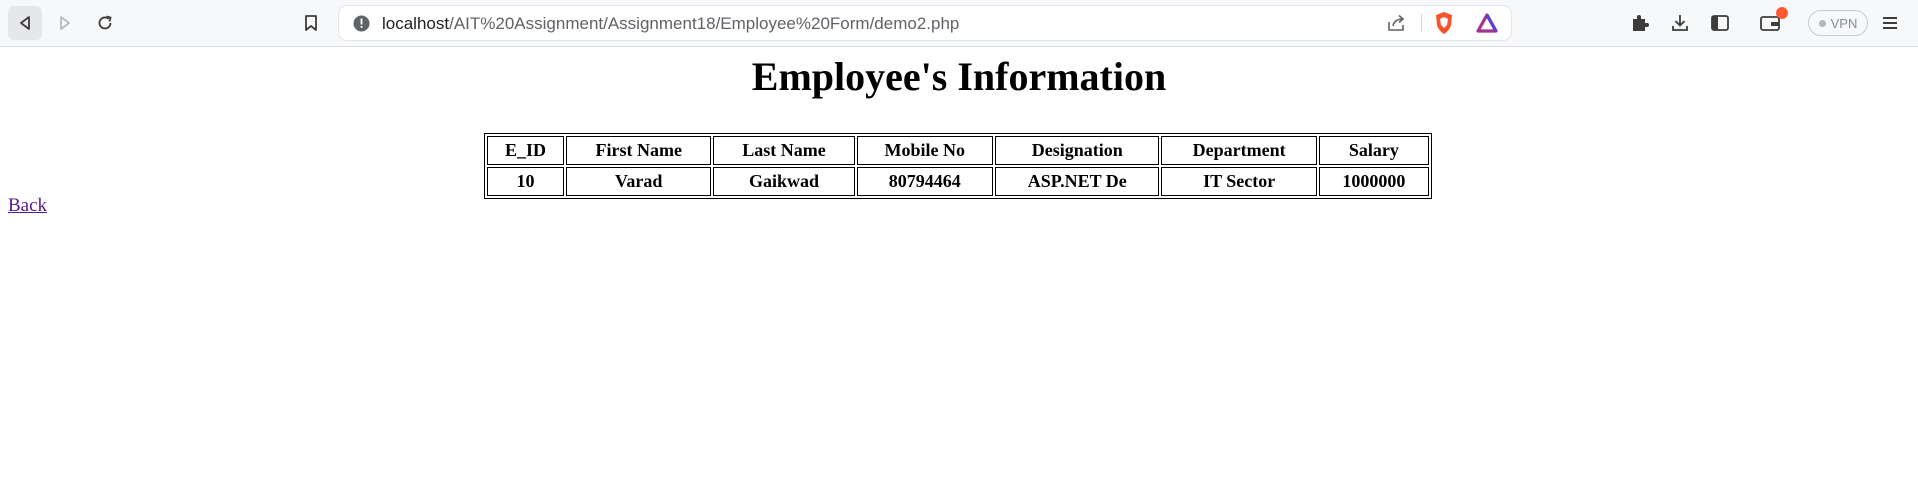 Image resolution: width=1918 pixels, height=501 pixels. Describe the element at coordinates (638, 181) in the screenshot. I see `table-cell: Varad` at that location.